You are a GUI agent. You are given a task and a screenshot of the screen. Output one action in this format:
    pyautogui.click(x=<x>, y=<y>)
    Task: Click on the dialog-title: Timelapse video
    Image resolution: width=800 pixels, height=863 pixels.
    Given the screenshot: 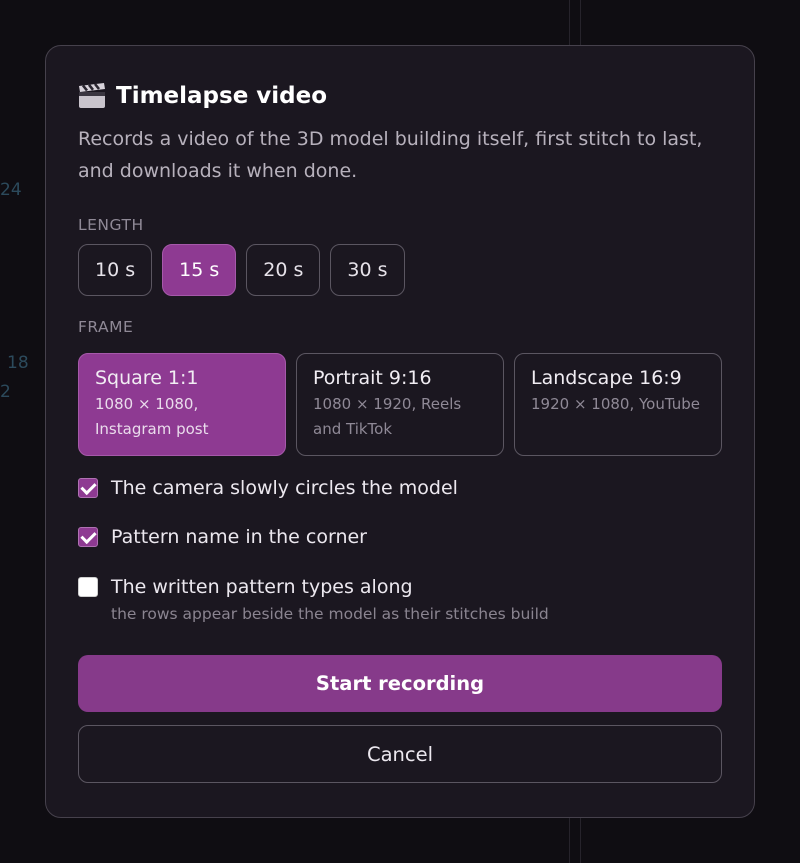 What is the action you would take?
    pyautogui.click(x=222, y=96)
    